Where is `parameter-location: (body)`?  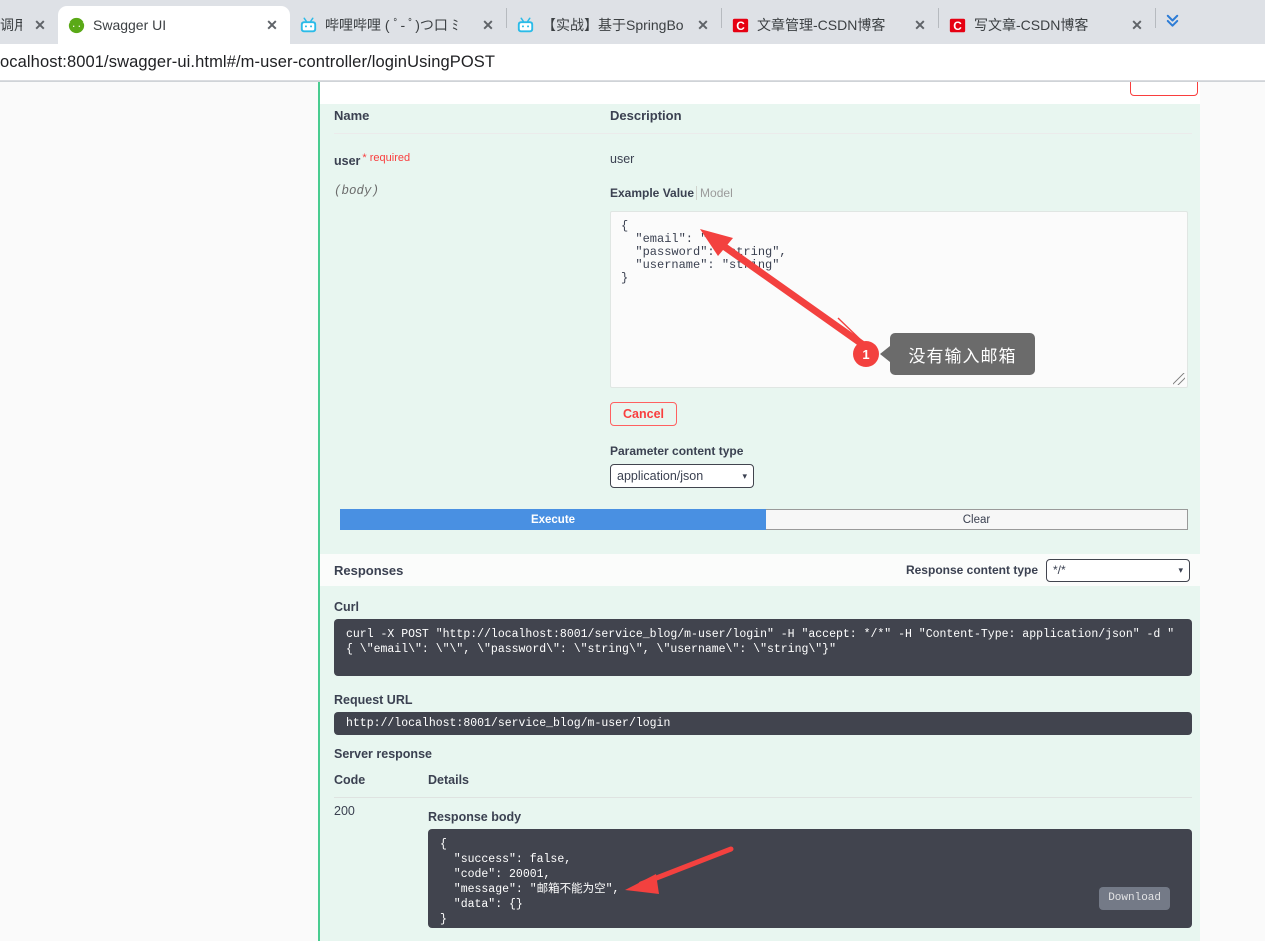
parameter-location: (body) is located at coordinates (357, 191).